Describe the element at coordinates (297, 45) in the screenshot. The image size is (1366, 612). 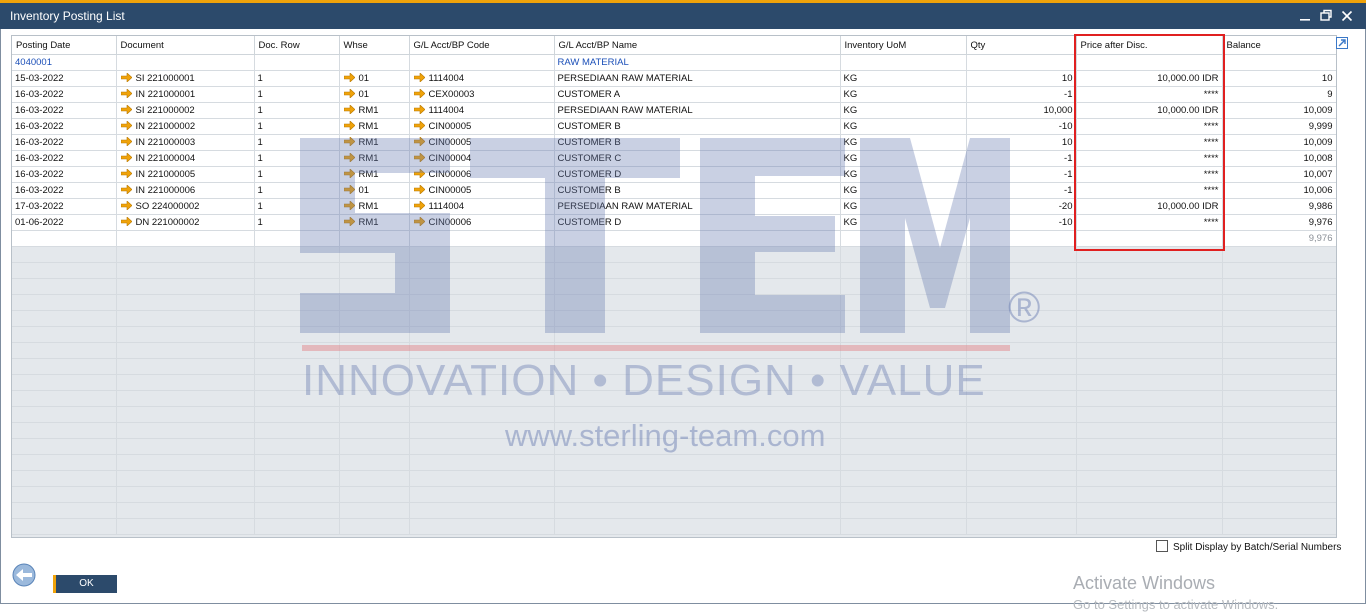
I see `col-header-doc-row: Doc. Row` at that location.